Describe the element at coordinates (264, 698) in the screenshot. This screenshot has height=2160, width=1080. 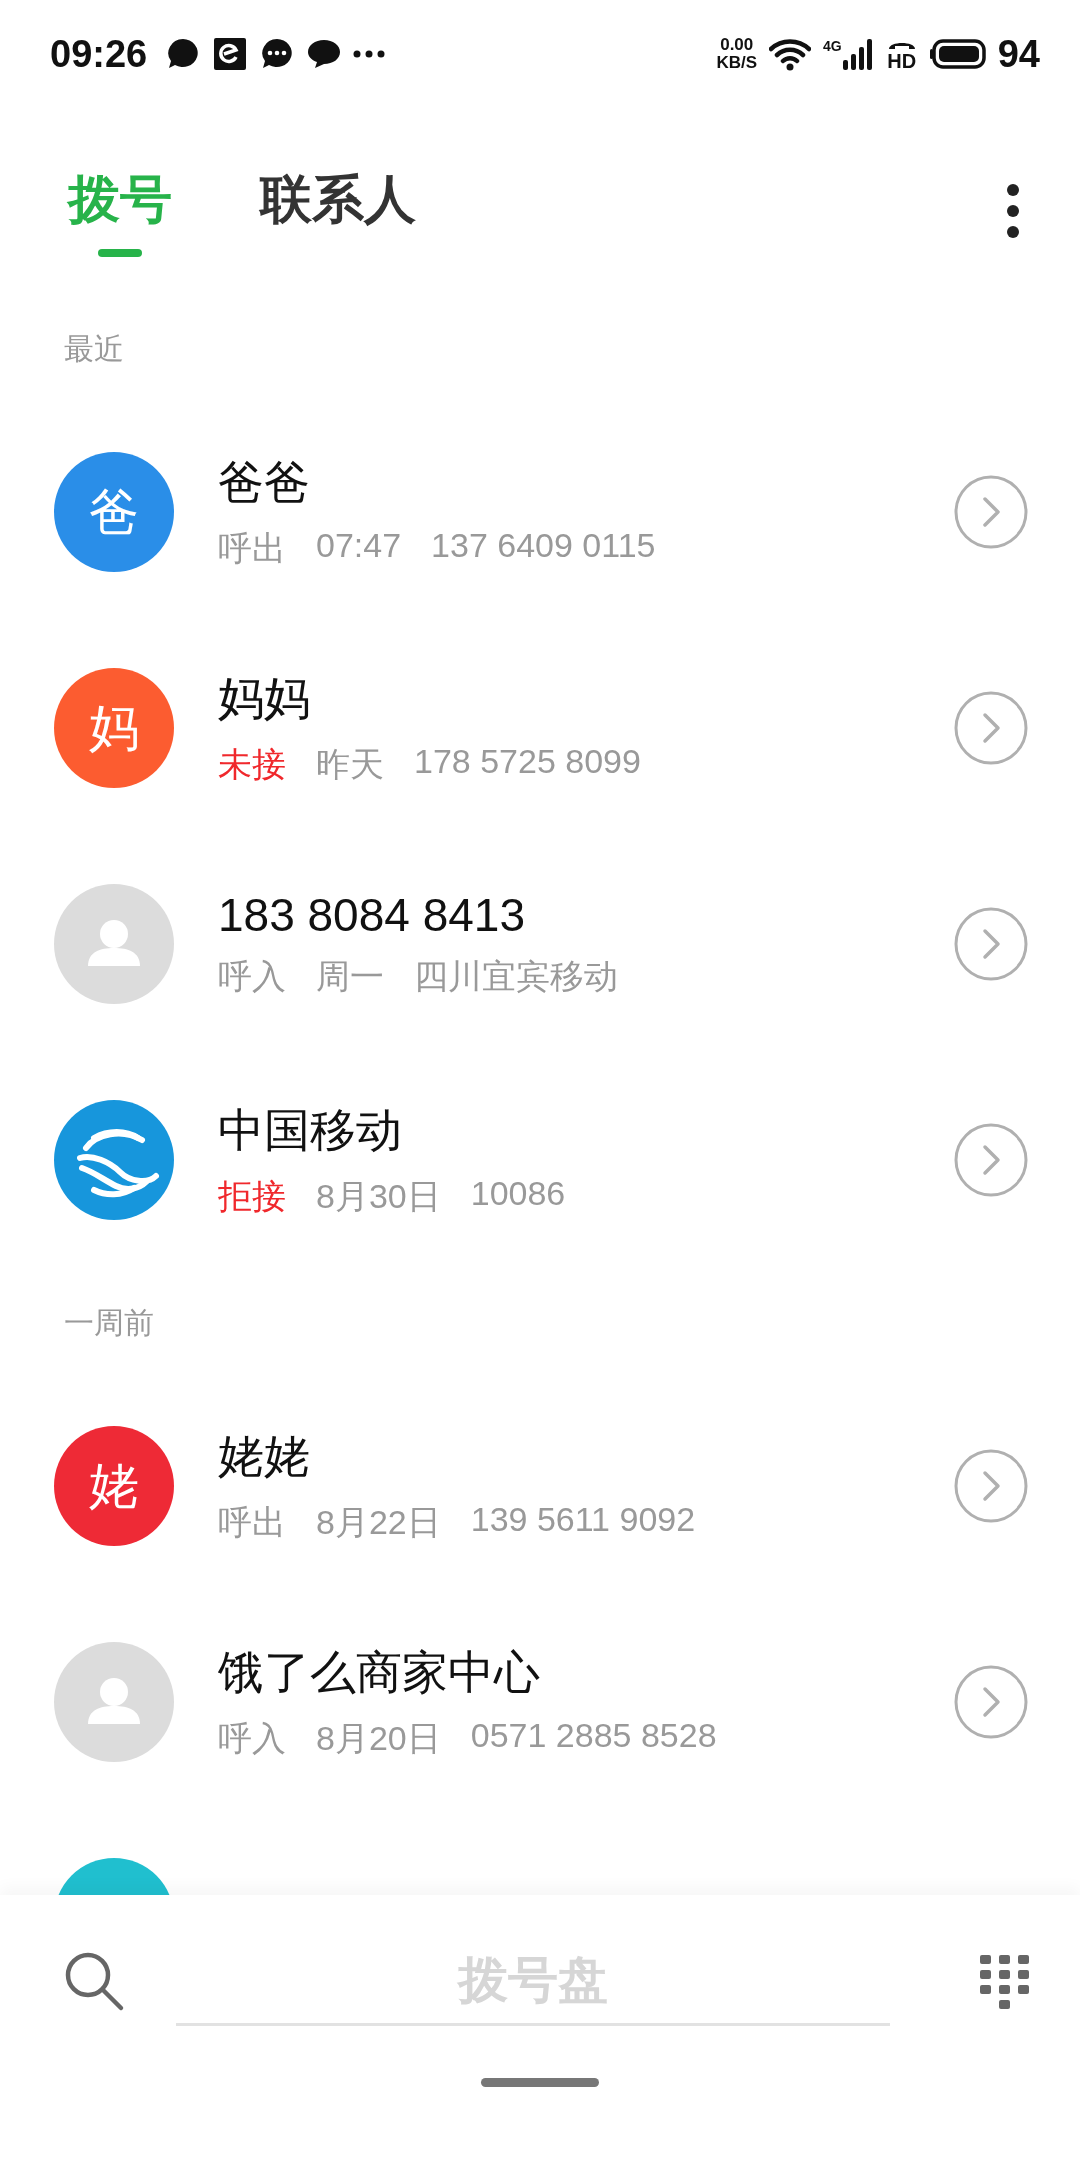
I see `contact-name: 妈妈` at that location.